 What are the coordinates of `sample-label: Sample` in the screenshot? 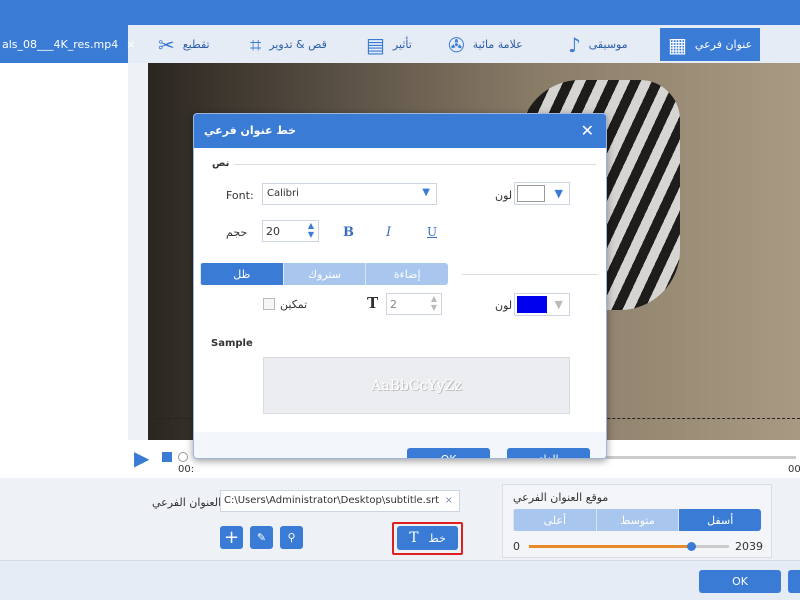 It's located at (232, 343).